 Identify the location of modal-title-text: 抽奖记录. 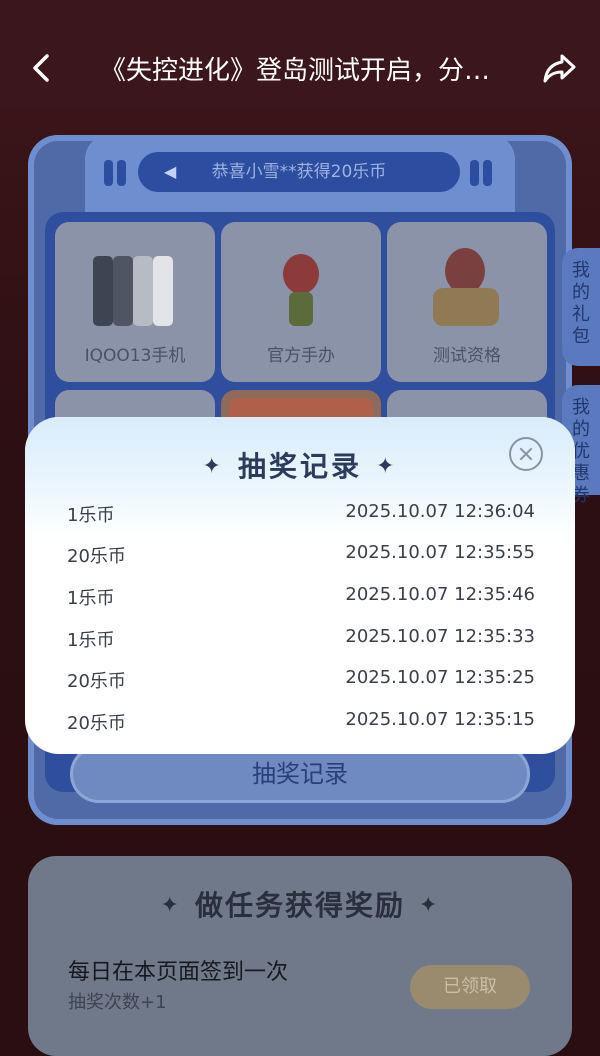
(299, 466).